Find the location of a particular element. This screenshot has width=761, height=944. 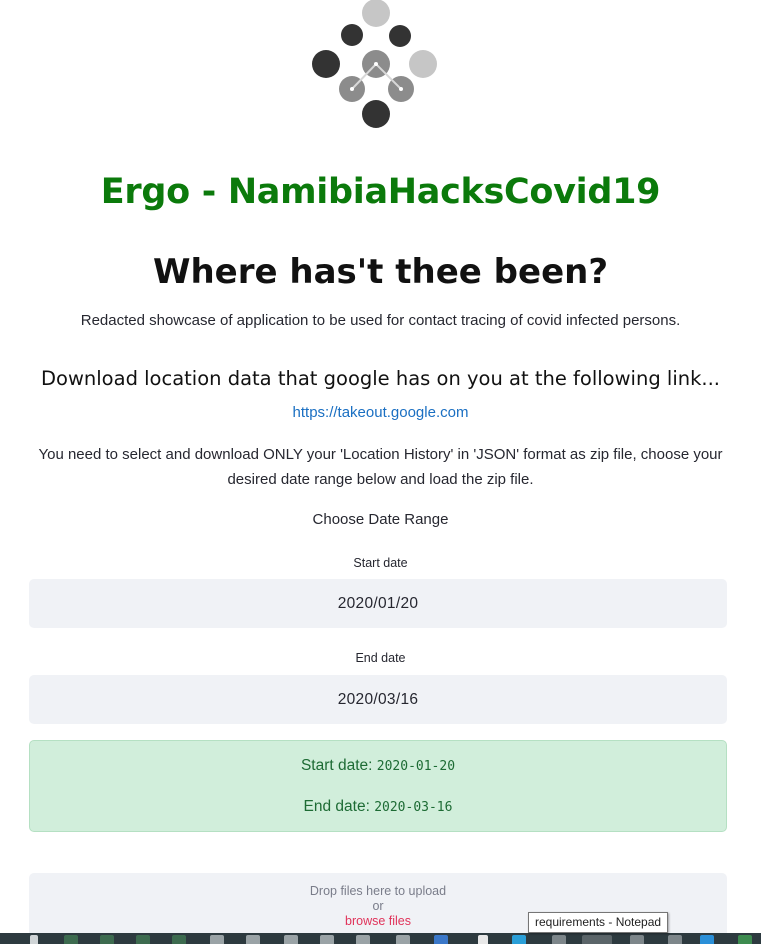

taskbar is located at coordinates (380, 938).